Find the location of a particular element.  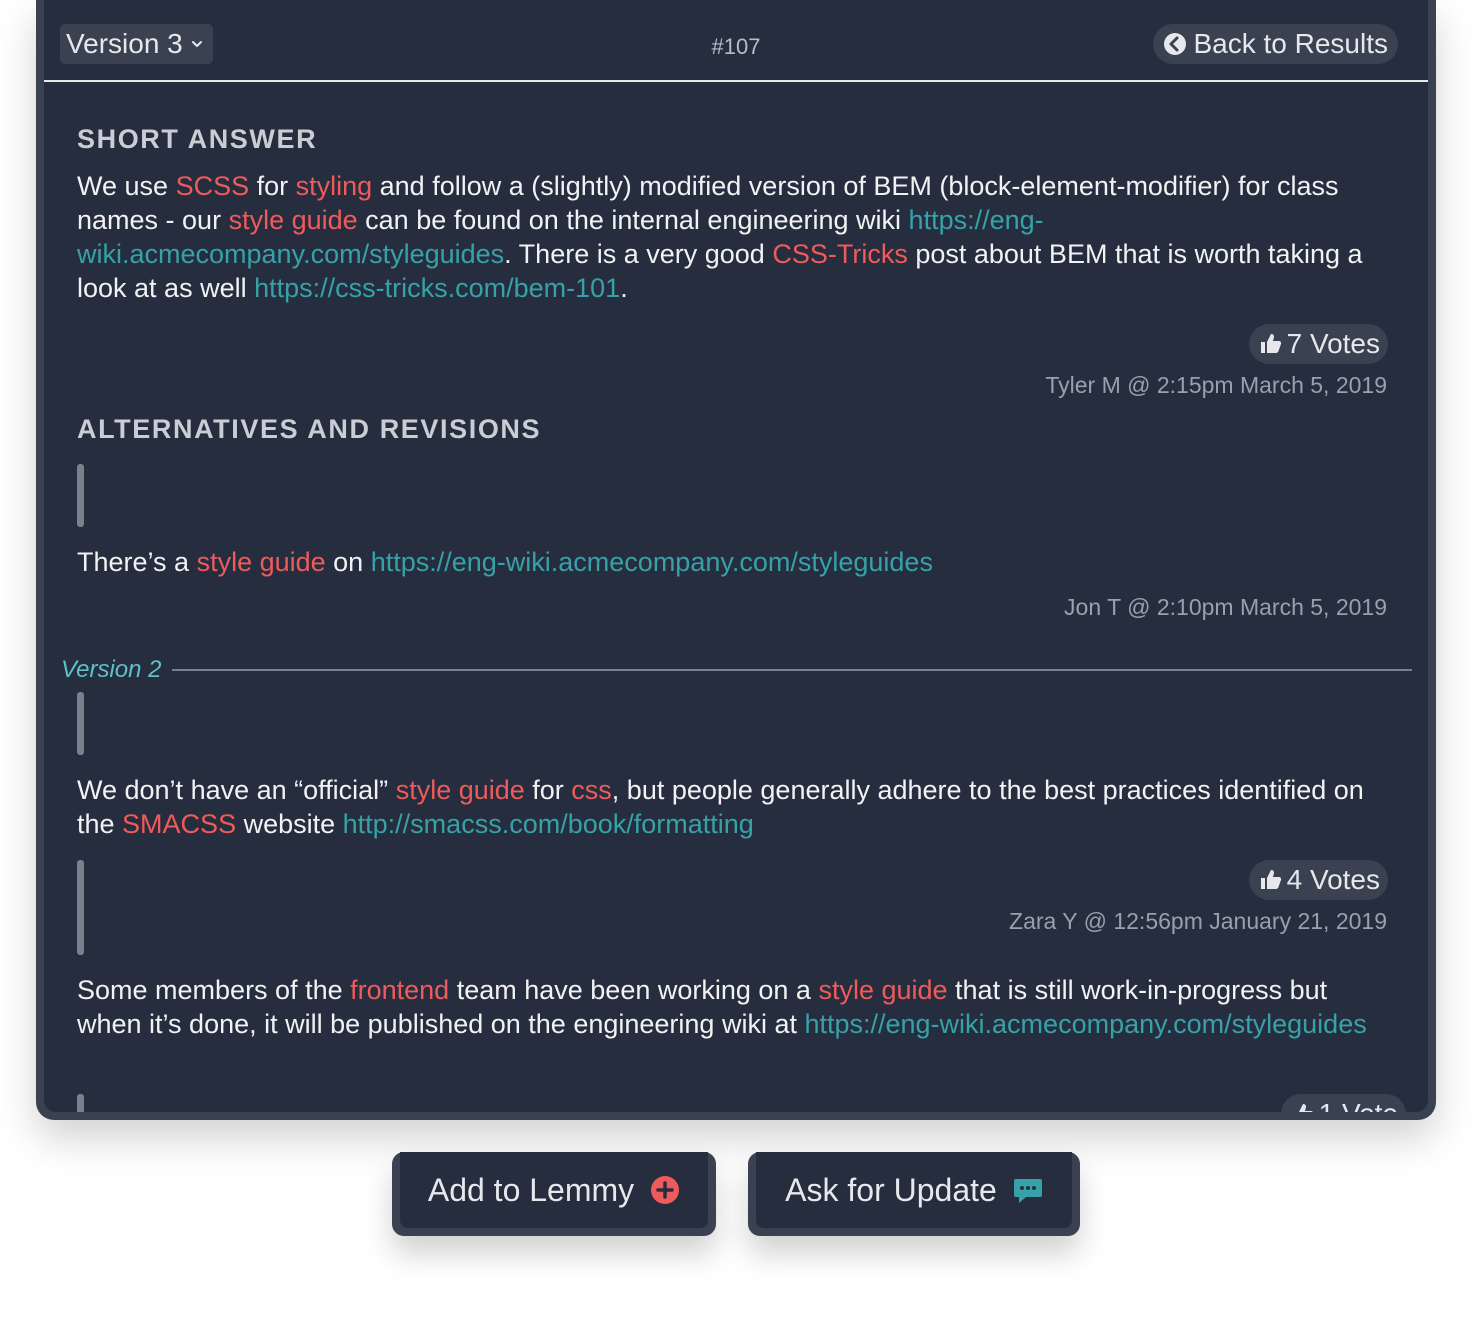

version-divider-label: Version 2 is located at coordinates (111, 669).